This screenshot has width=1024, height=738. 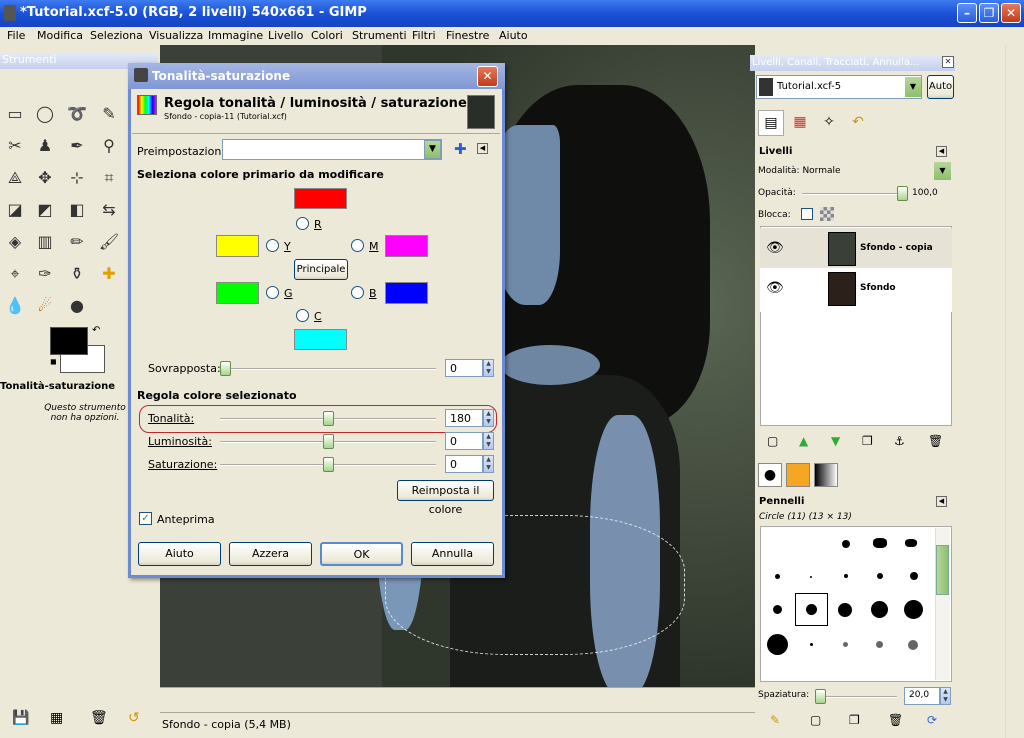 I want to click on layer-mode-chevron-icon: ▼, so click(x=942, y=171).